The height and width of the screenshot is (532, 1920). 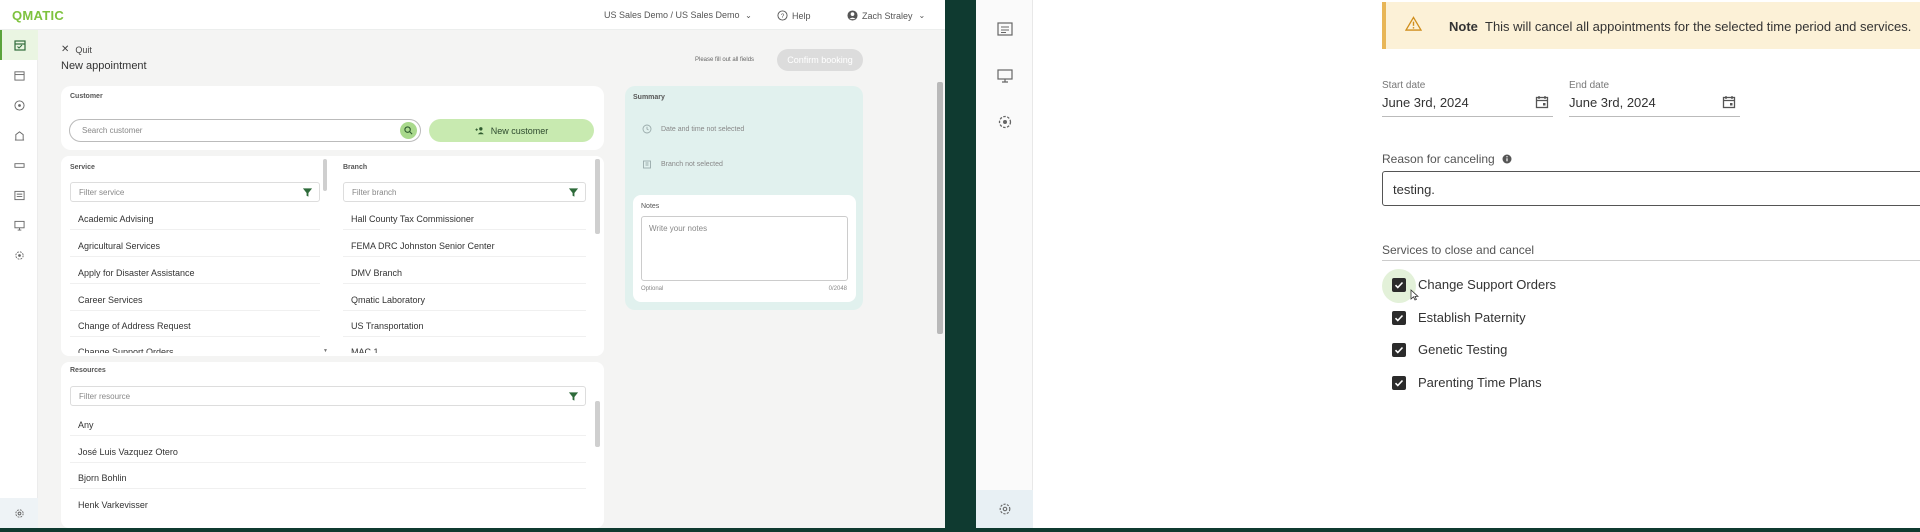 I want to click on sidebar-item-tickets, so click(x=19, y=165).